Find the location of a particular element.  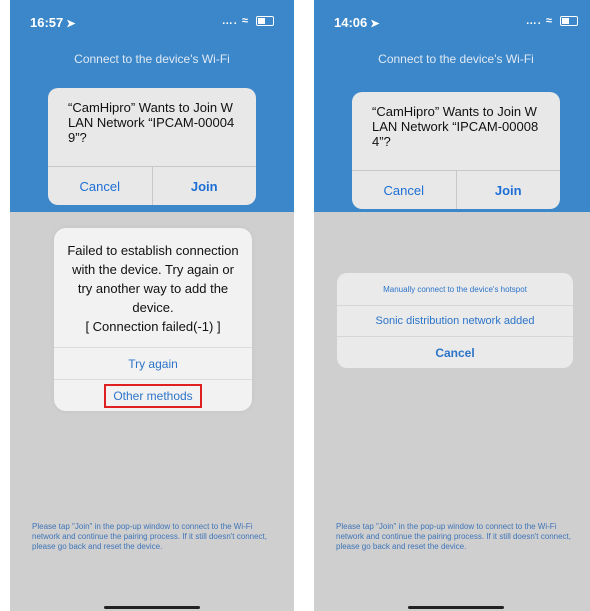

other-methods-button: Other methods is located at coordinates (153, 395).